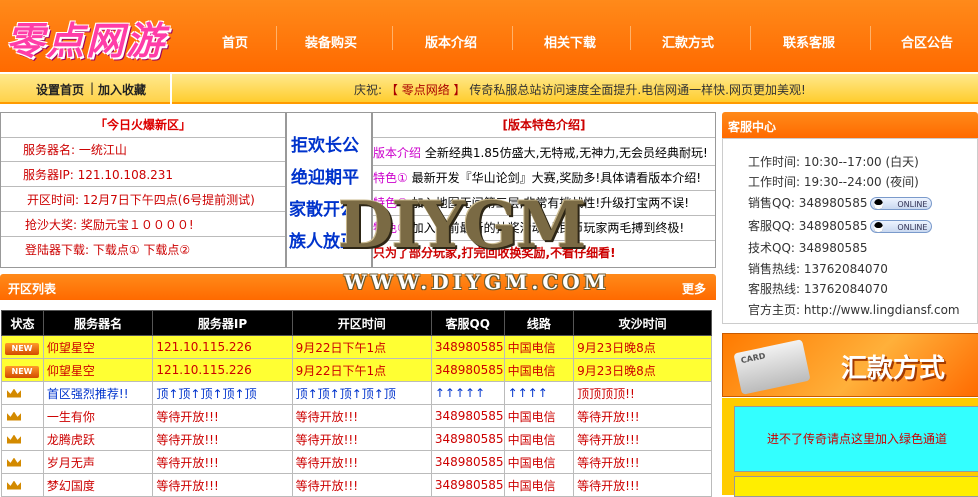 The height and width of the screenshot is (497, 978). I want to click on table-row: 一生有你 等待开放!!! 等待开放!!! 348980585 中国电信 等待开放!!!, so click(356, 416).